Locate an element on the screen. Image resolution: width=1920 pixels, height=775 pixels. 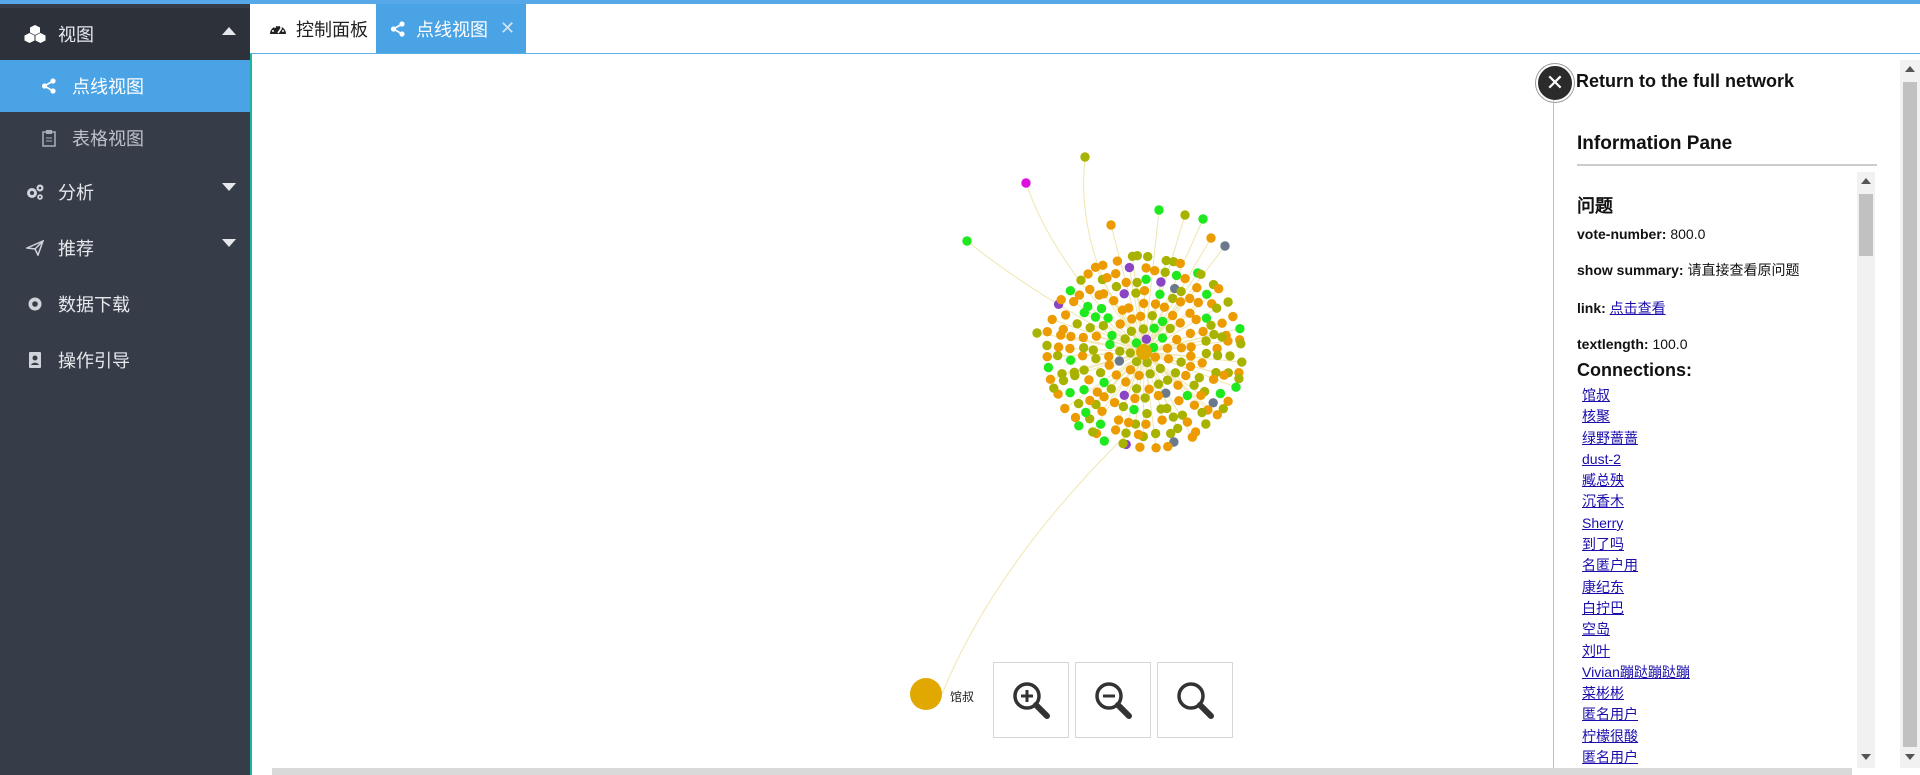
legend-node is located at coordinates (926, 694).